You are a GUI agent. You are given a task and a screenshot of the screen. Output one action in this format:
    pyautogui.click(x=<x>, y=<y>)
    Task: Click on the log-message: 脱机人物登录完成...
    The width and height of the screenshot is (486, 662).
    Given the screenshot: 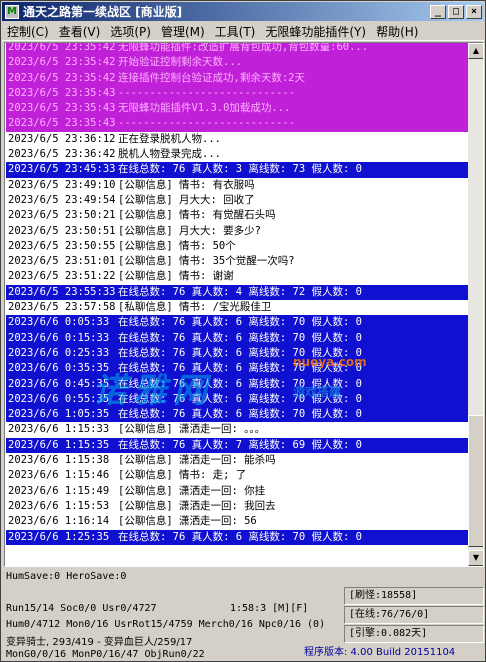 What is the action you would take?
    pyautogui.click(x=169, y=154)
    